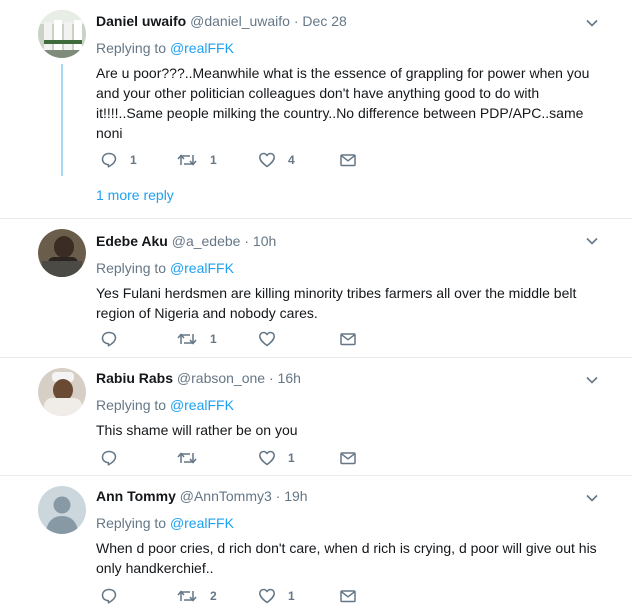  I want to click on like-button, so click(273, 339).